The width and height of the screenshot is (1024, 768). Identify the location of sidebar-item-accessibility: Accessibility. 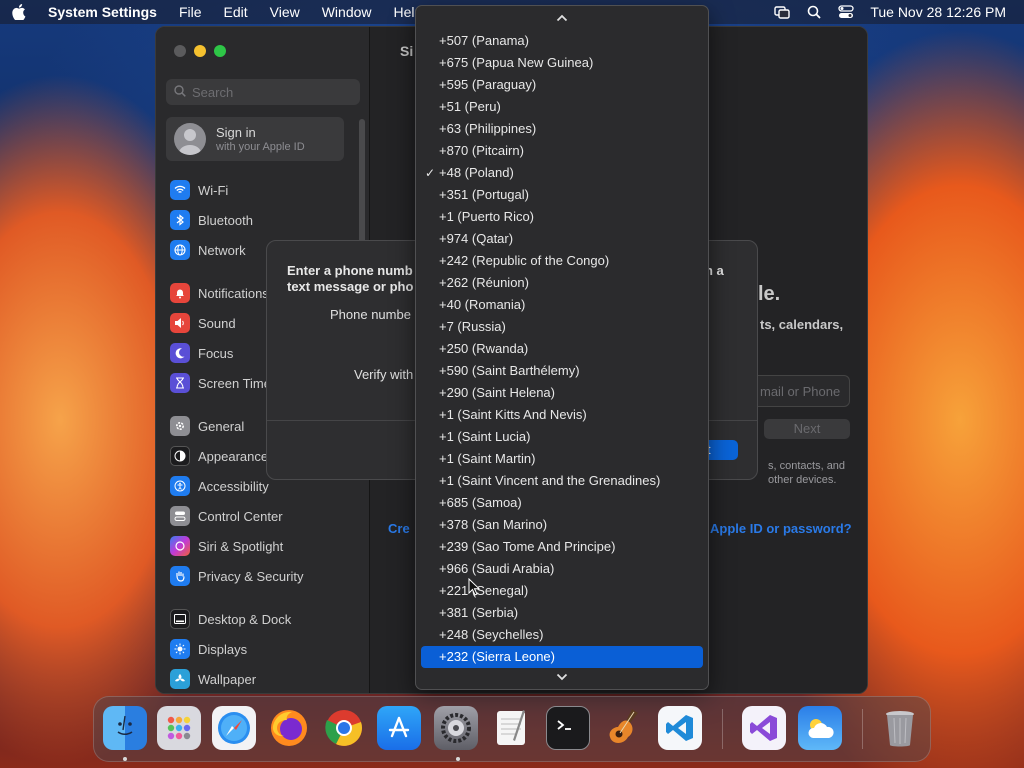
(219, 486).